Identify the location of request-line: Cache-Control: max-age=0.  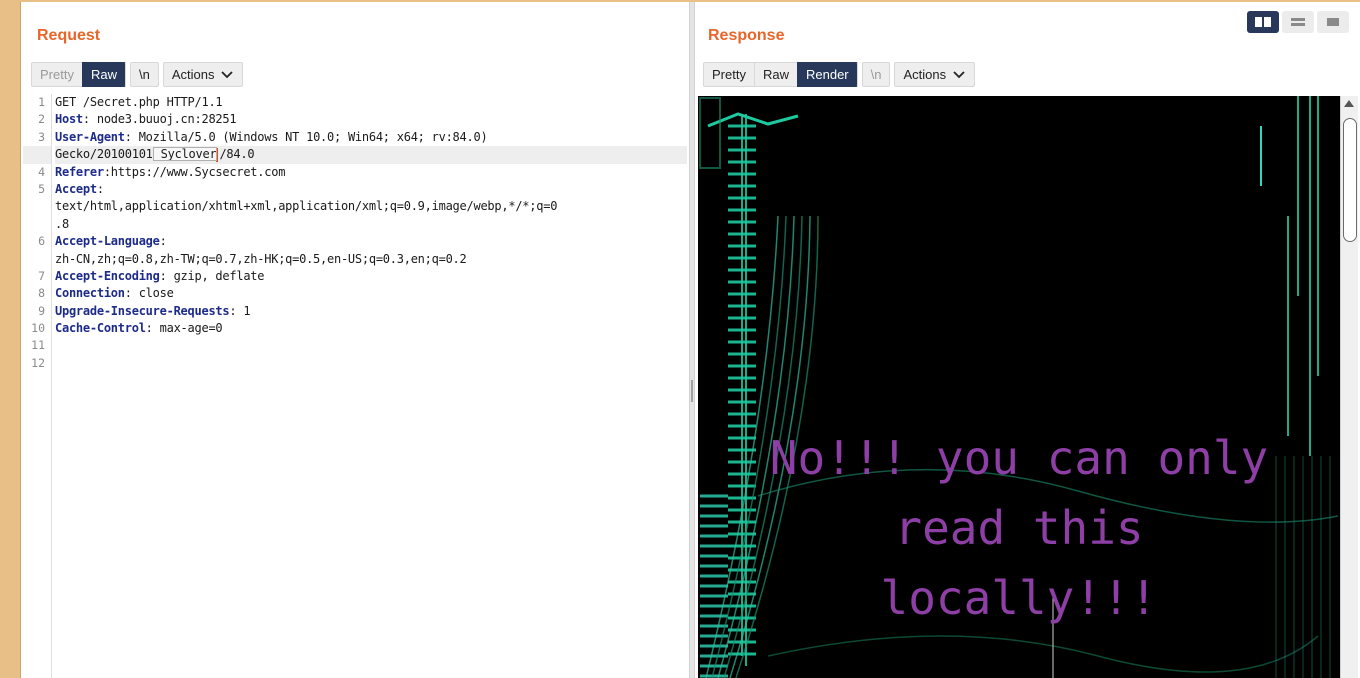
(139, 328).